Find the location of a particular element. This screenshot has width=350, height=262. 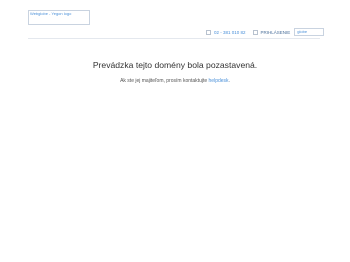

logo-alt-text: Webglobe - Yegon logo is located at coordinates (51, 13).